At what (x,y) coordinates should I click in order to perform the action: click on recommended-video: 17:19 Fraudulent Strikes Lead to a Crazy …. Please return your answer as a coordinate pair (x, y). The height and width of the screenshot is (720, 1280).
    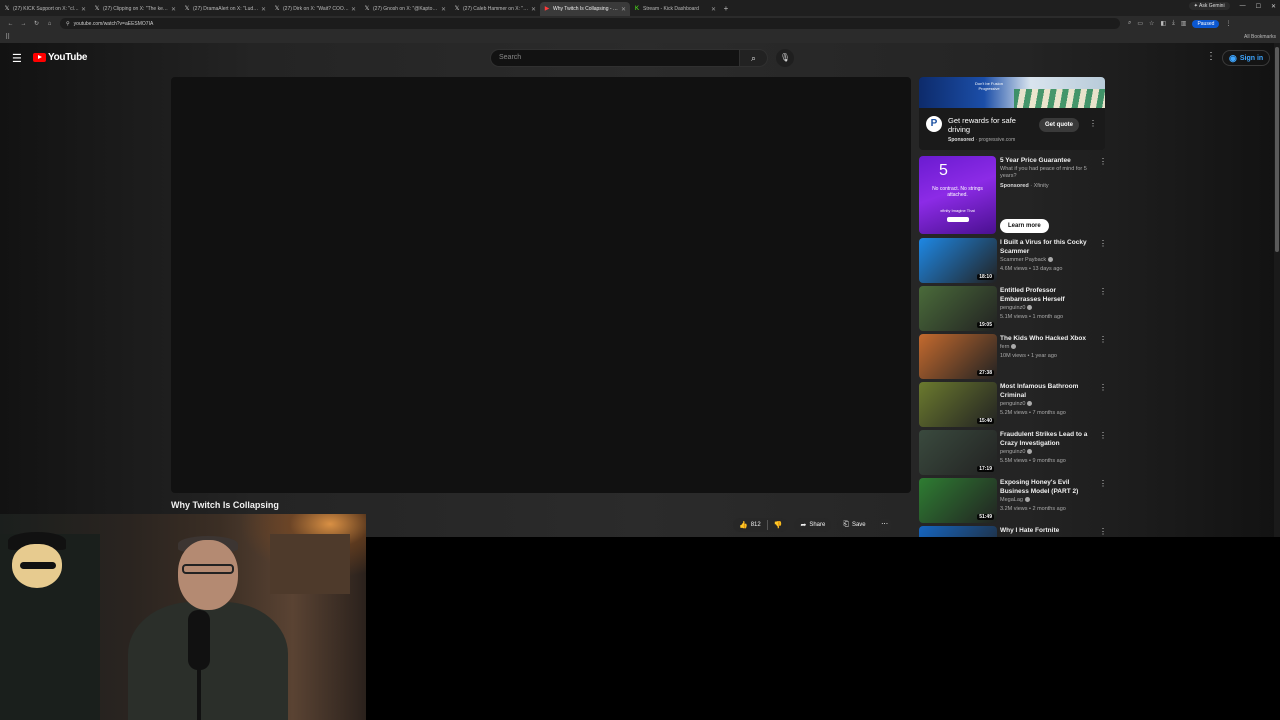
    Looking at the image, I should click on (1013, 453).